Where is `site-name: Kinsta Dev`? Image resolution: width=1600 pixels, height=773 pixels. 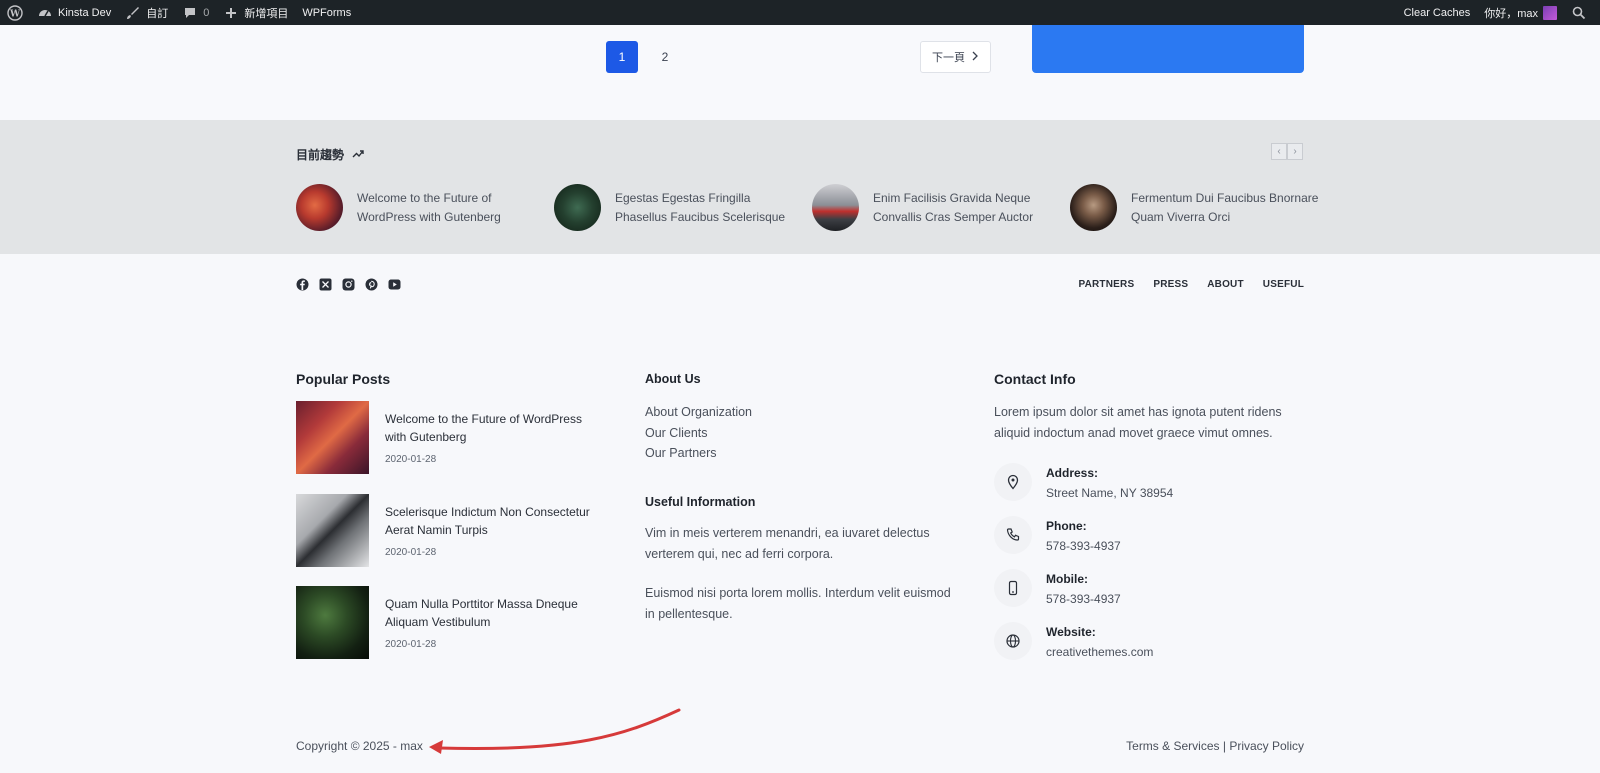 site-name: Kinsta Dev is located at coordinates (85, 12).